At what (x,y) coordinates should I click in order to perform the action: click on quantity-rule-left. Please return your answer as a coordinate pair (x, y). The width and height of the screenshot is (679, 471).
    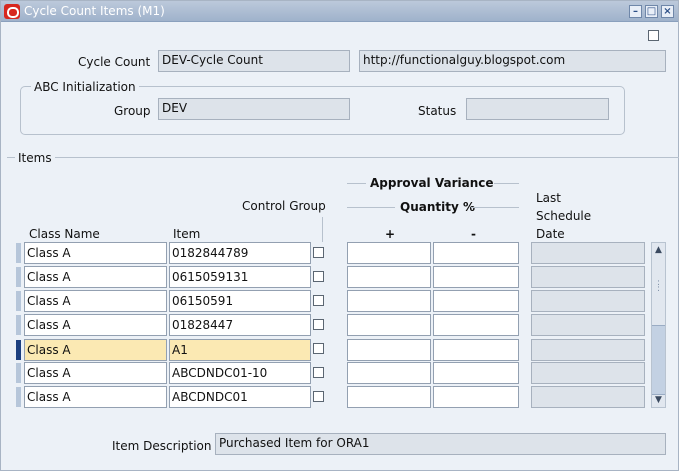
    Looking at the image, I should click on (371, 207).